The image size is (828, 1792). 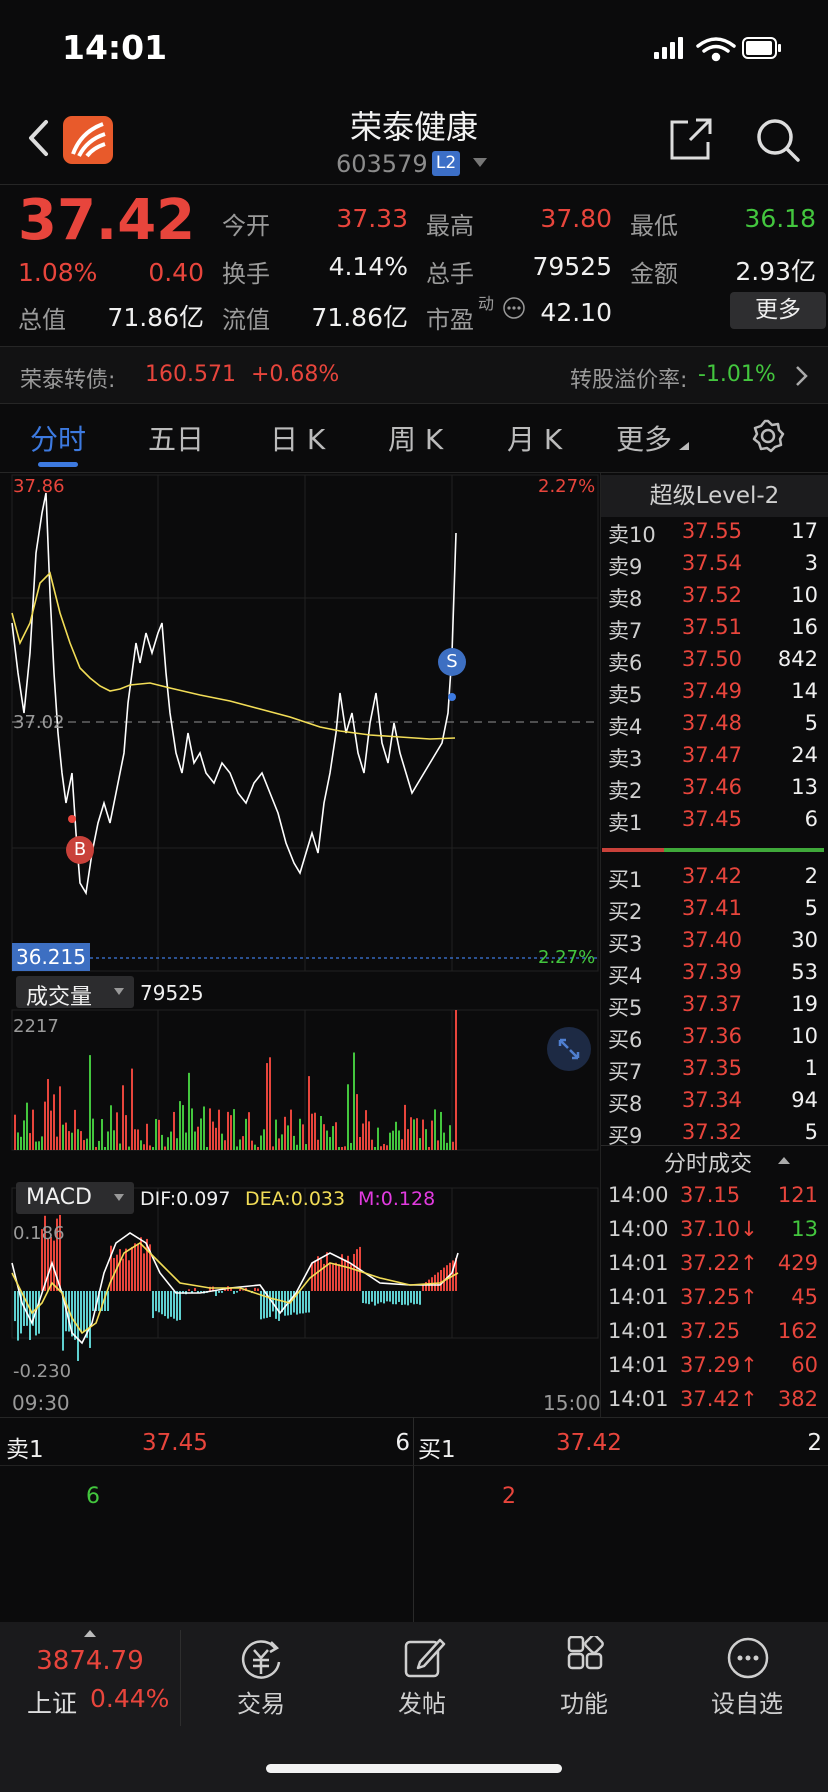 I want to click on functions-icon, so click(x=586, y=1656).